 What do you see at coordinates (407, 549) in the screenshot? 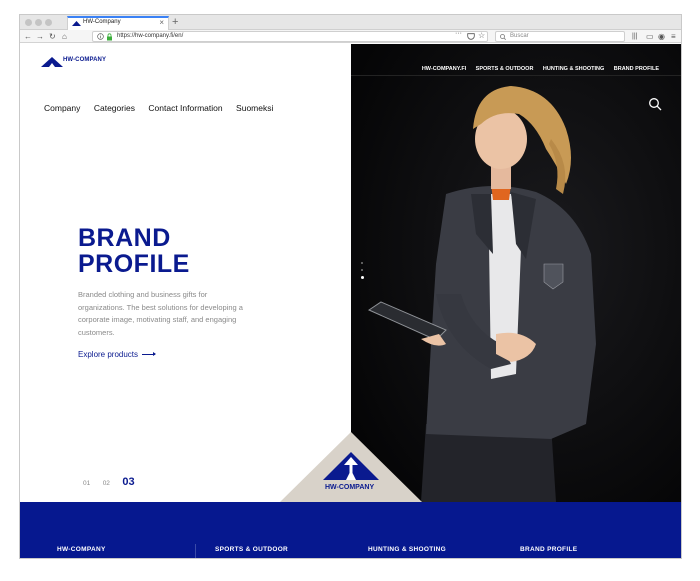
I see `footer-hunting-shooting: HUNTING & SHOOTING` at bounding box center [407, 549].